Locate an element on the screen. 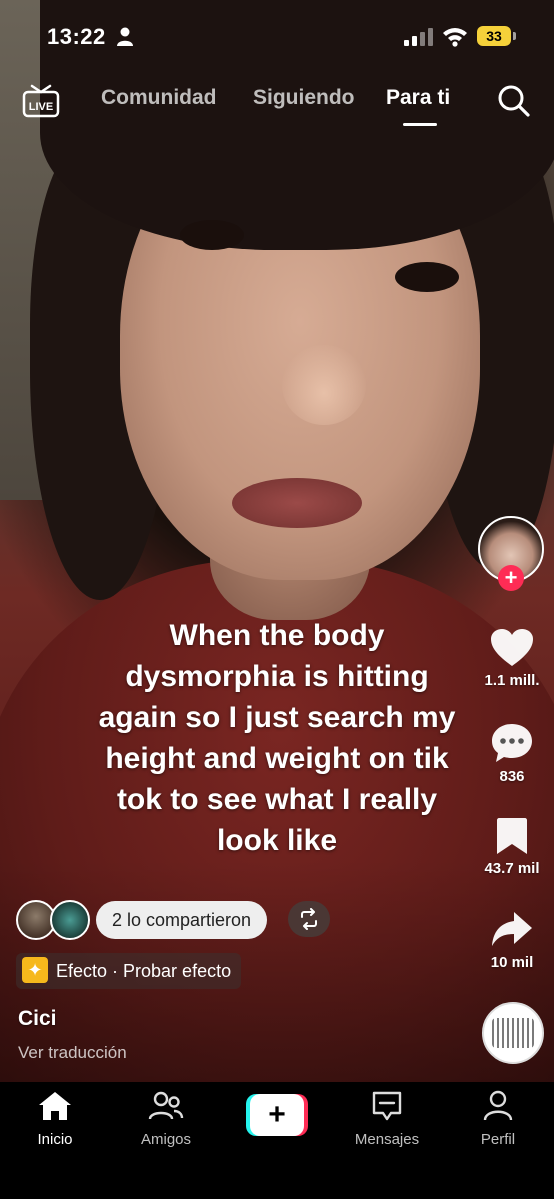 The width and height of the screenshot is (554, 1199). profile-icon is located at coordinates (498, 1105).